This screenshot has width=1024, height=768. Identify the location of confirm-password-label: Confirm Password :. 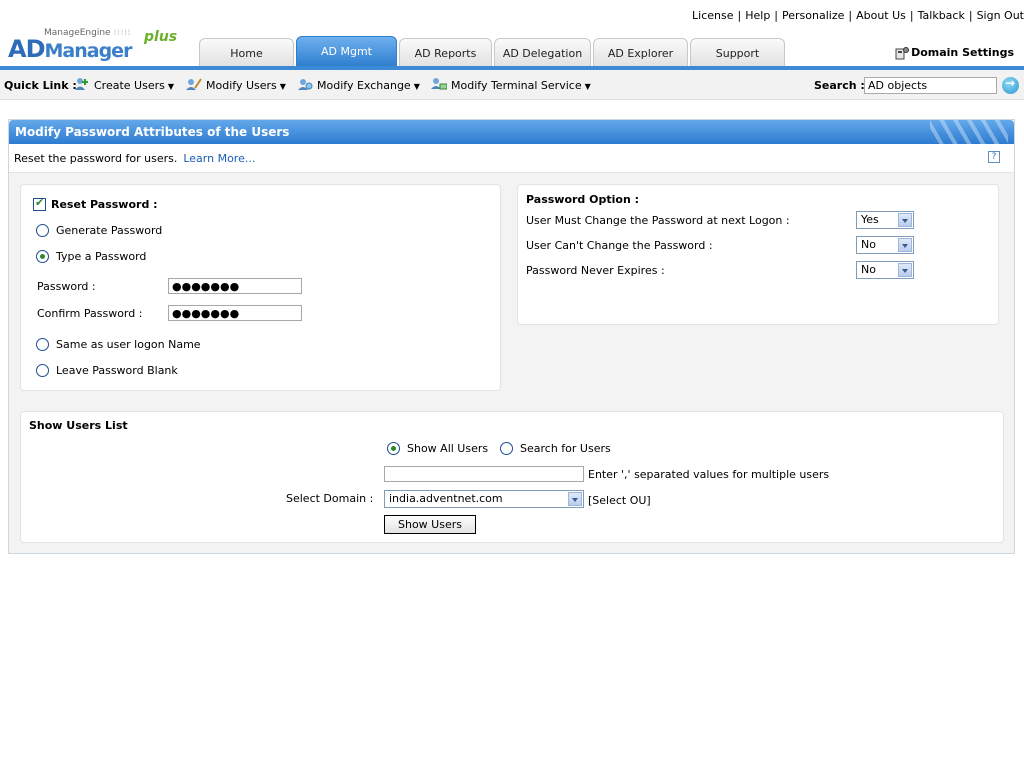
(90, 313).